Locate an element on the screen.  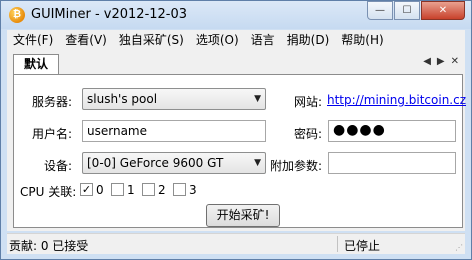
menu-view: 查看(V) is located at coordinates (86, 40).